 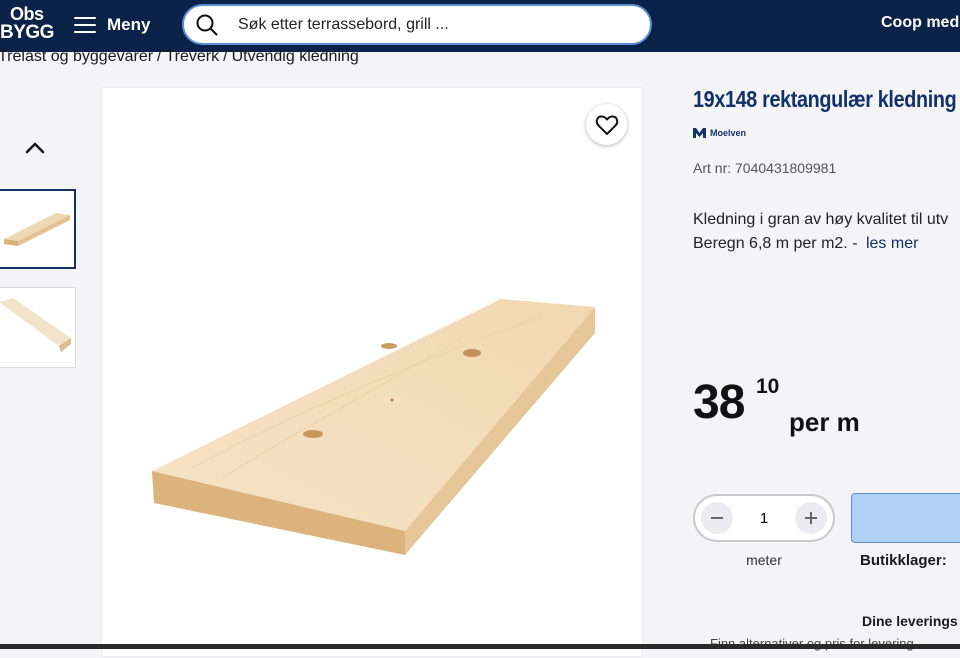 I want to click on logo-line1: Obs, so click(x=27, y=14).